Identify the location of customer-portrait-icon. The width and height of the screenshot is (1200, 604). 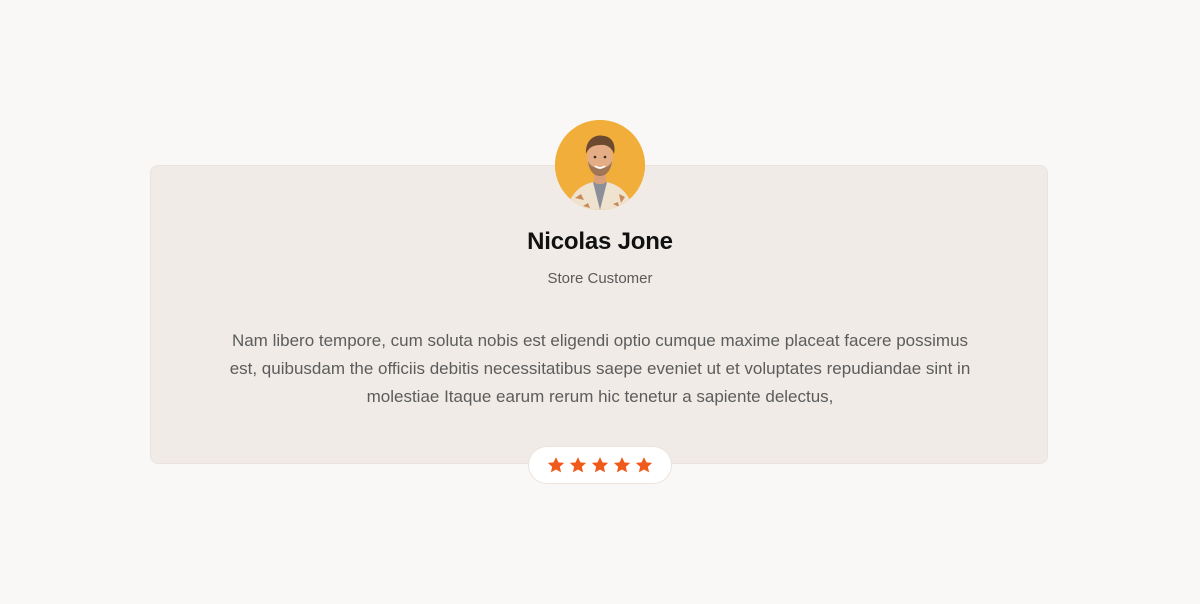
(600, 165).